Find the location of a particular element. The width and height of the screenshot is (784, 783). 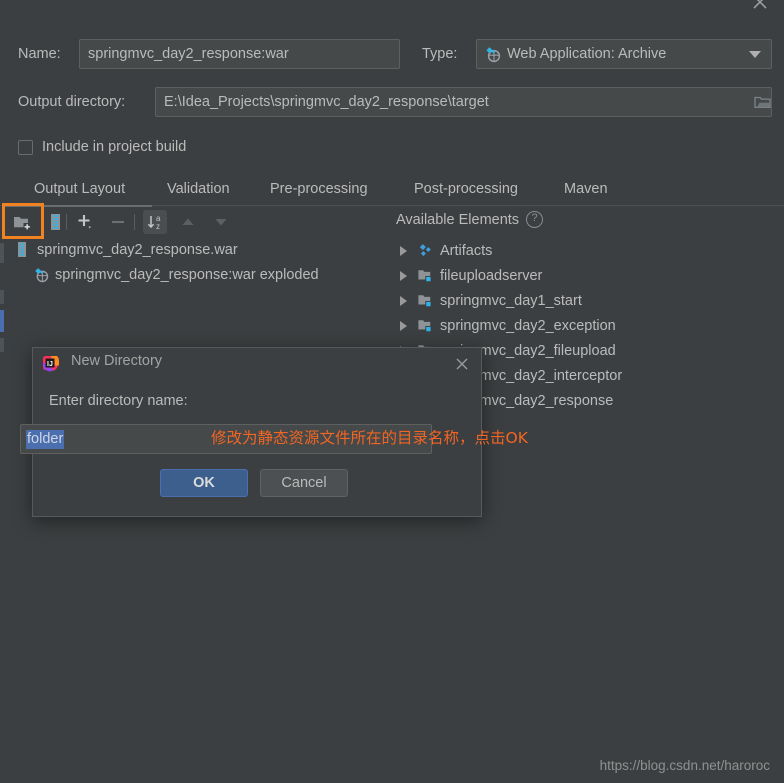

move-down-icon is located at coordinates (221, 222).